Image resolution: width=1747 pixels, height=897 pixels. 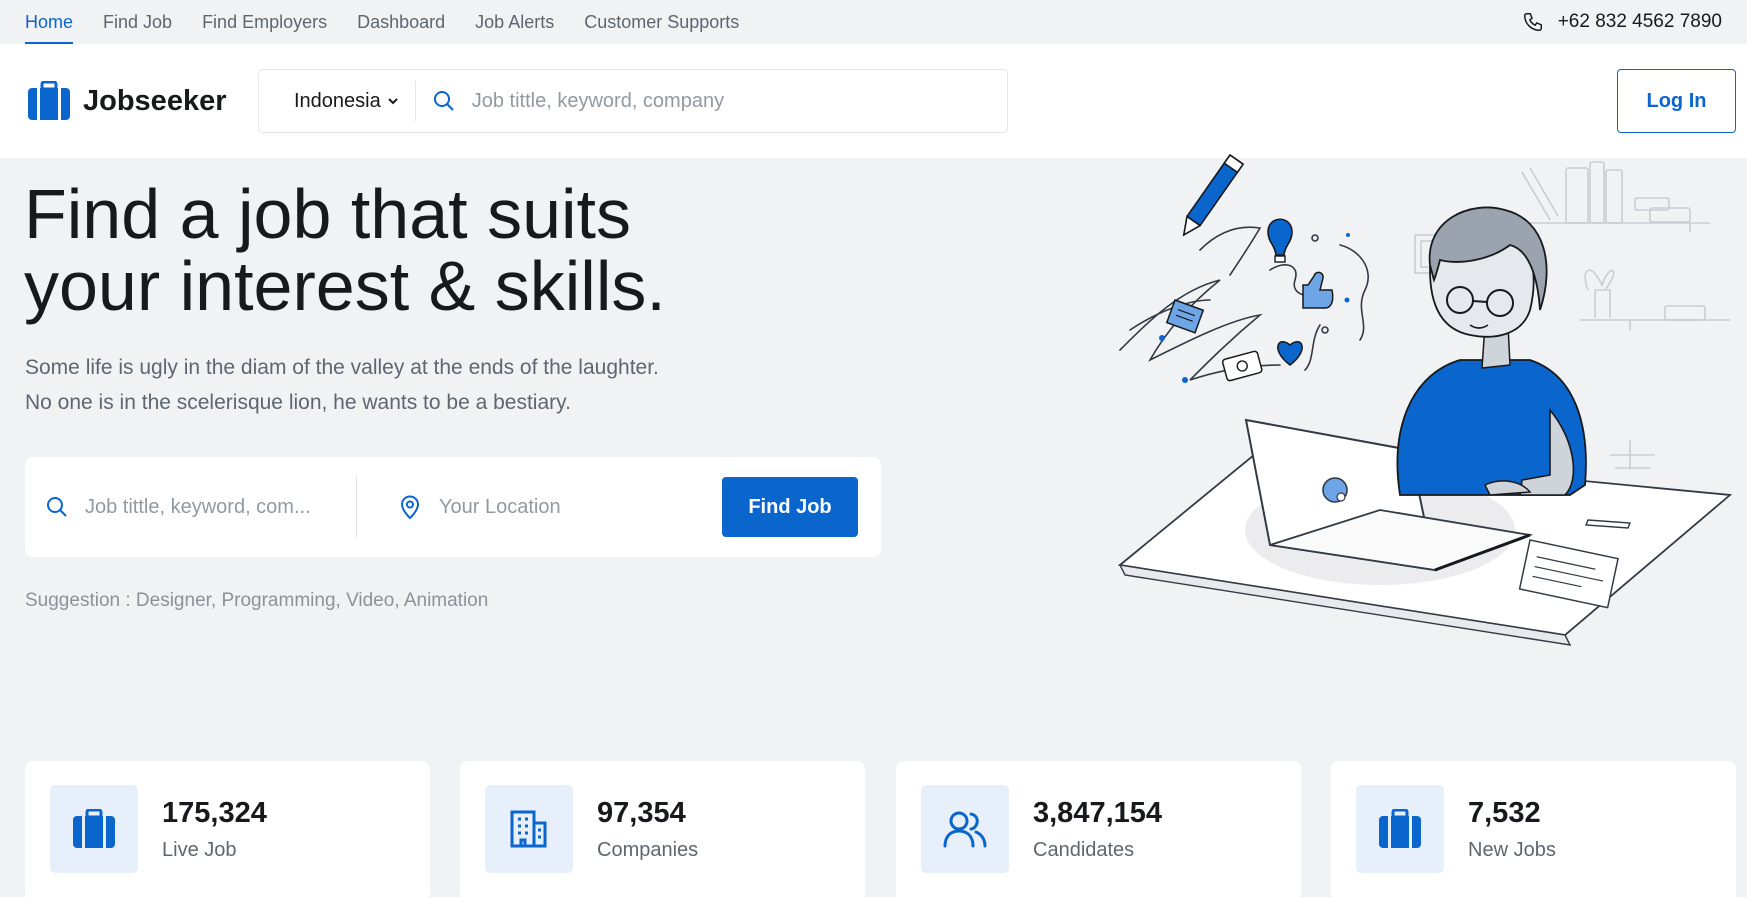 What do you see at coordinates (49, 22) in the screenshot?
I see `nav-home: Home` at bounding box center [49, 22].